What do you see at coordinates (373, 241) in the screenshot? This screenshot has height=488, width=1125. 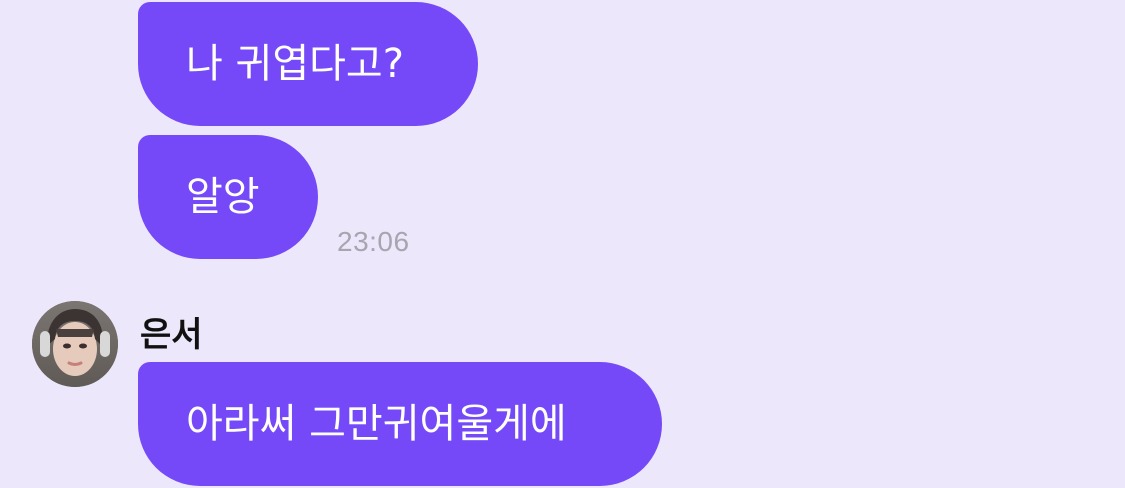 I see `message-timestamp: 23:06` at bounding box center [373, 241].